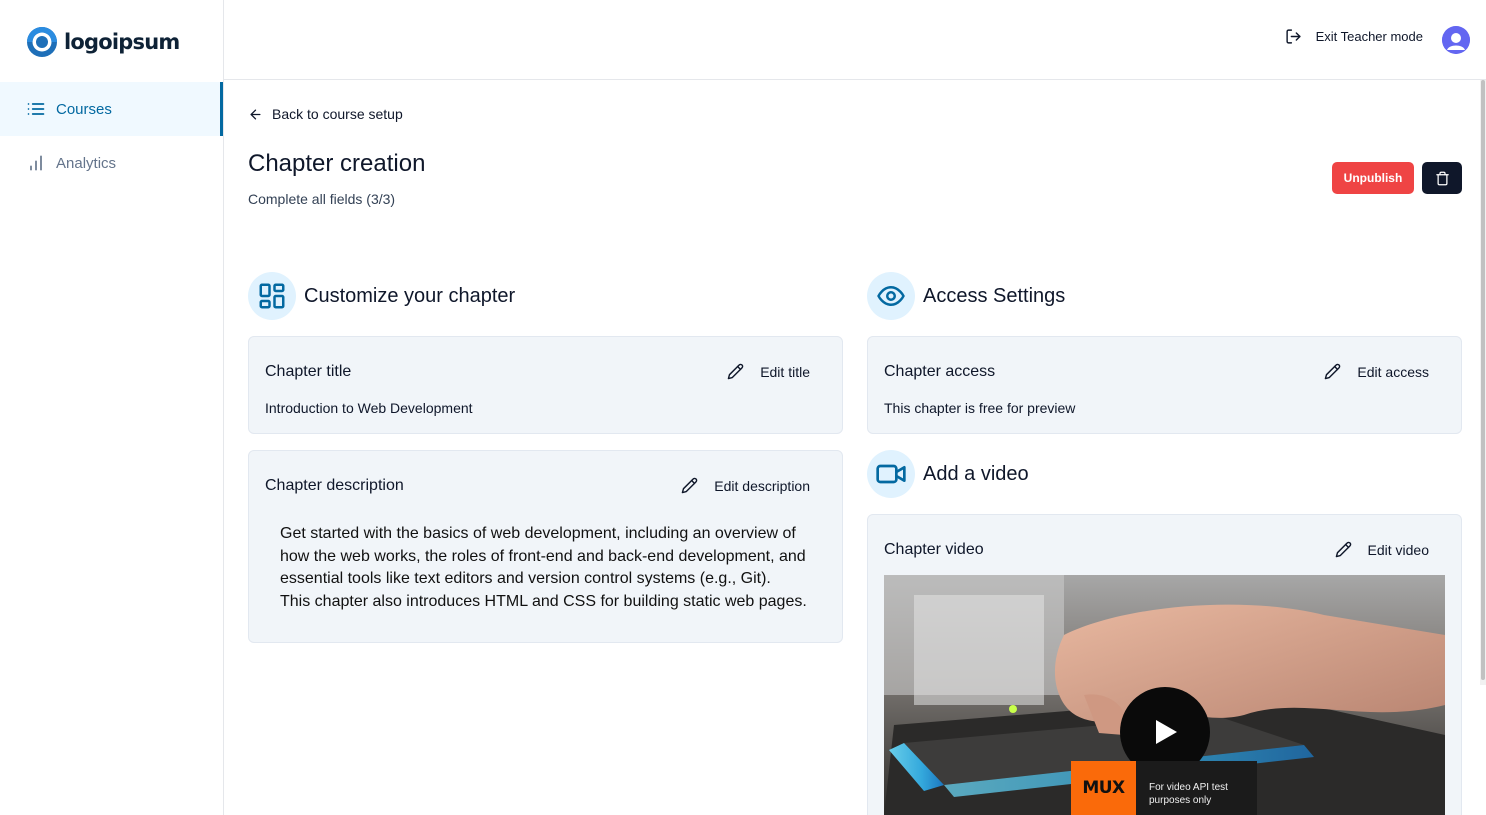 The image size is (1486, 815). Describe the element at coordinates (994, 295) in the screenshot. I see `access-heading: Access Settings` at that location.